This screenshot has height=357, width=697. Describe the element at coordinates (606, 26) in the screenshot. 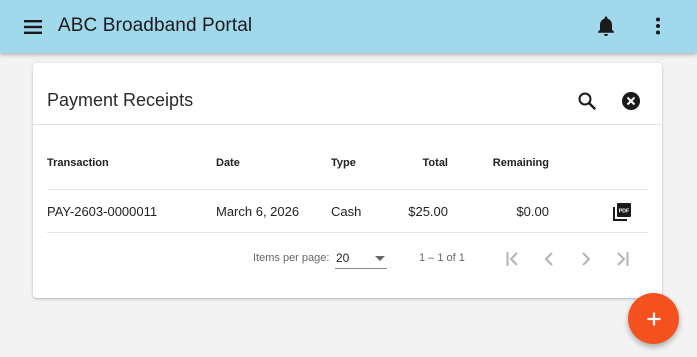

I see `bell-icon` at that location.